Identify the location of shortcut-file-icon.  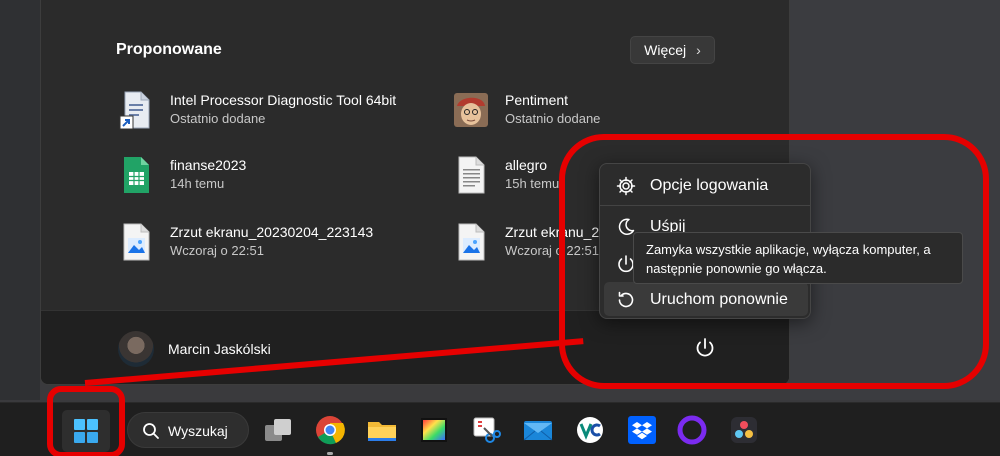
(134, 110).